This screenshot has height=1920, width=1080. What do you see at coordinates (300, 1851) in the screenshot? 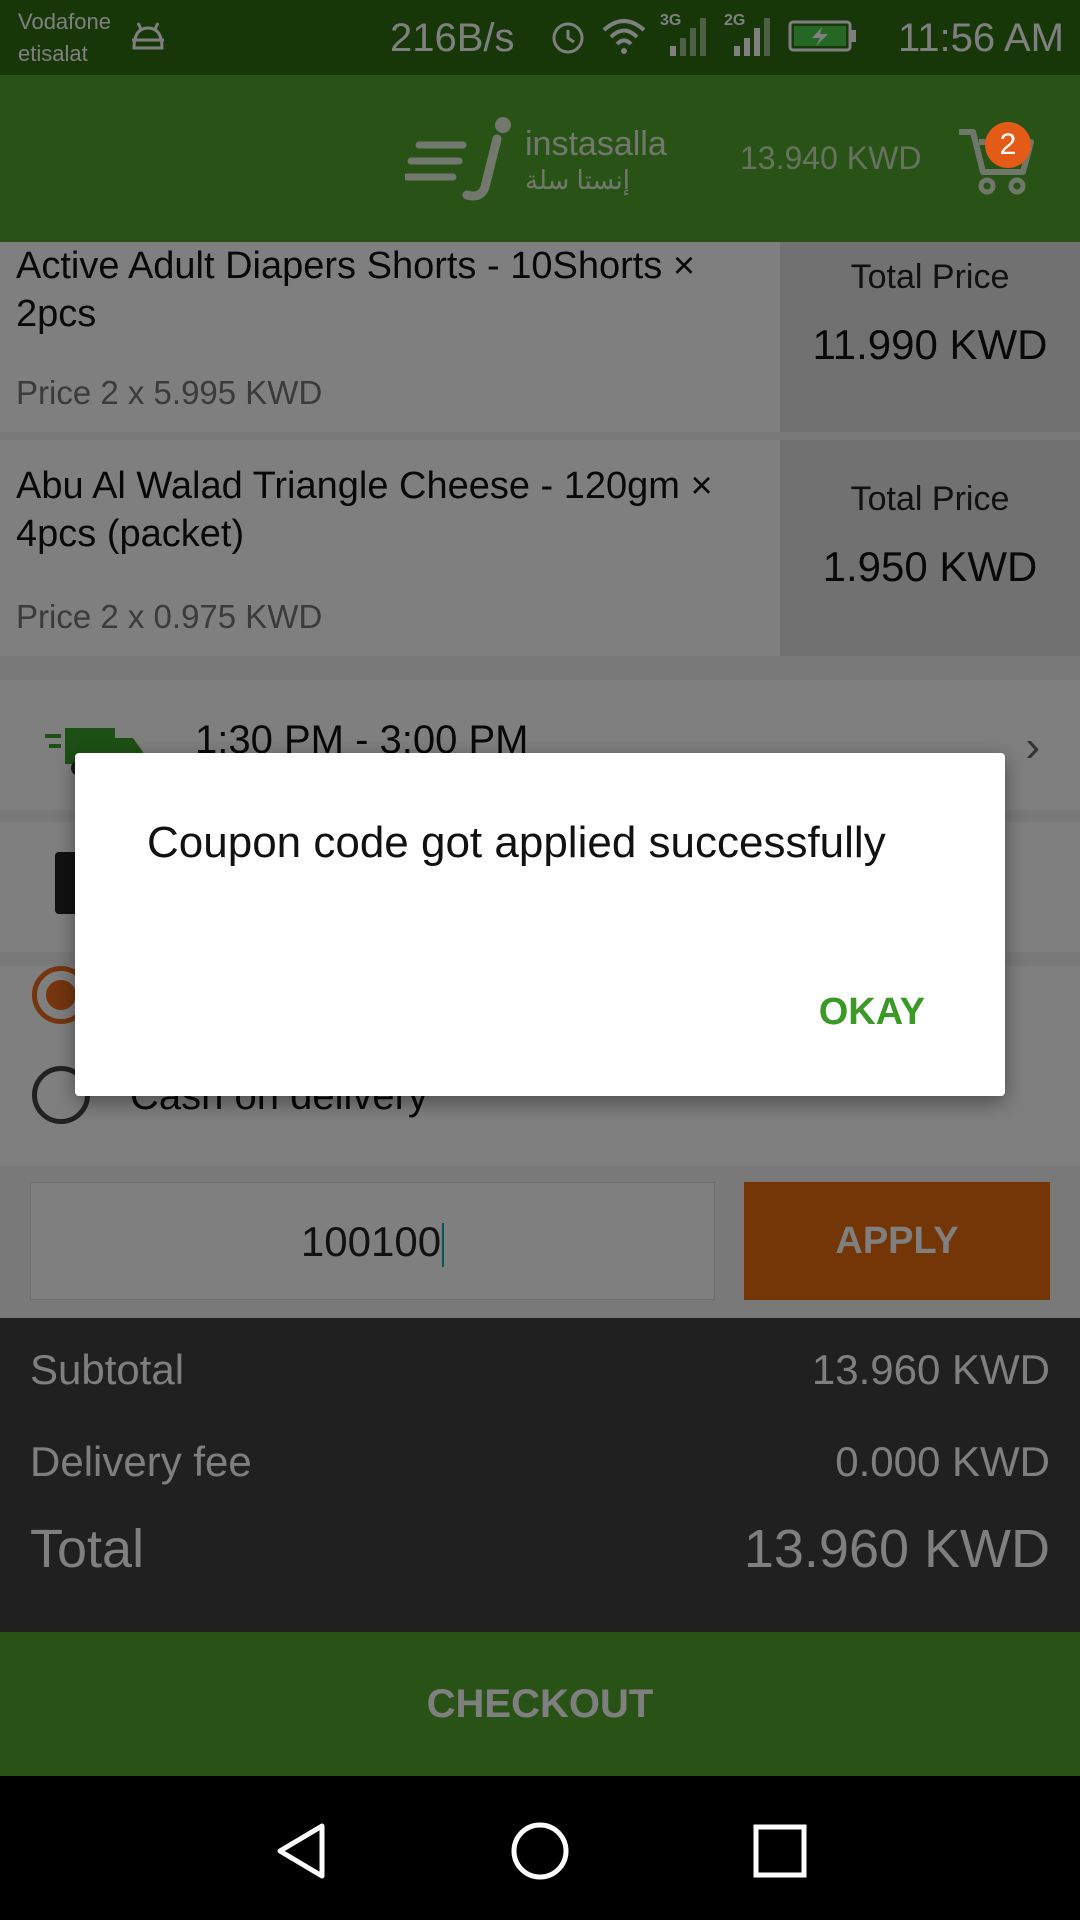
I see `back-icon` at bounding box center [300, 1851].